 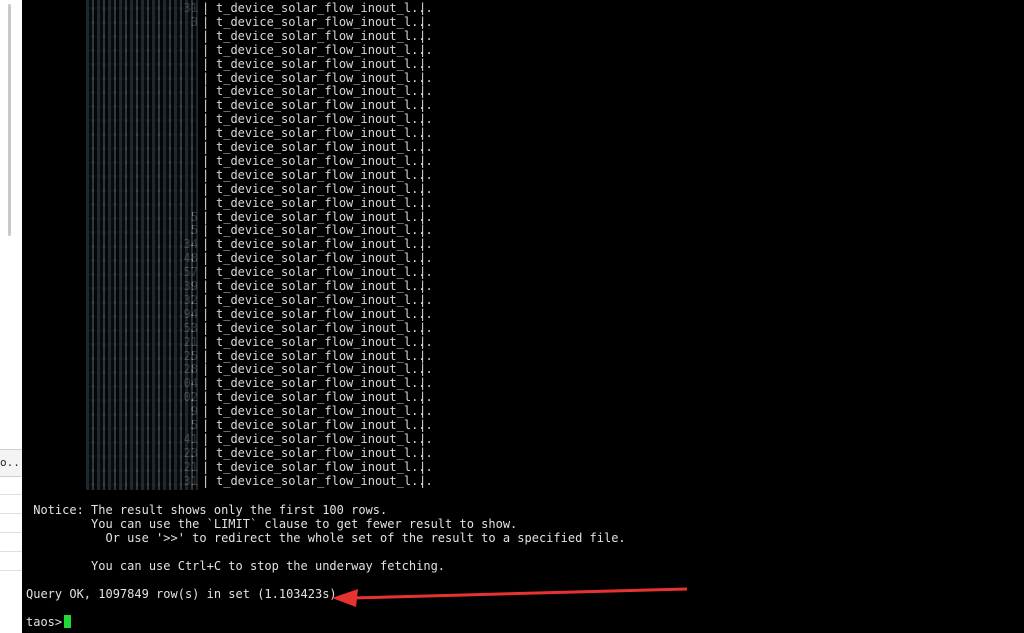 I want to click on arrow-head, so click(x=345, y=598).